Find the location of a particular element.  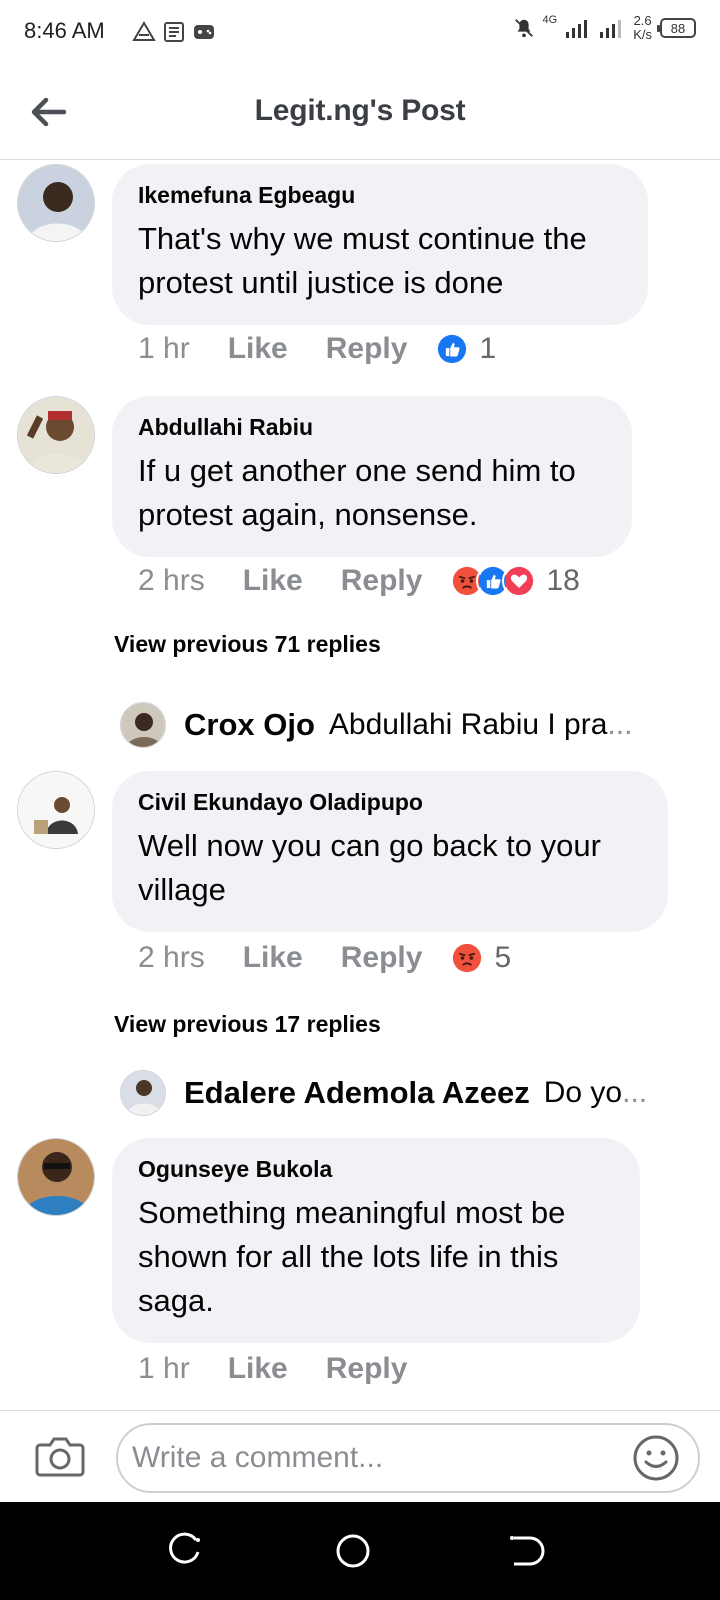

reaction-count: 5 is located at coordinates (503, 957).